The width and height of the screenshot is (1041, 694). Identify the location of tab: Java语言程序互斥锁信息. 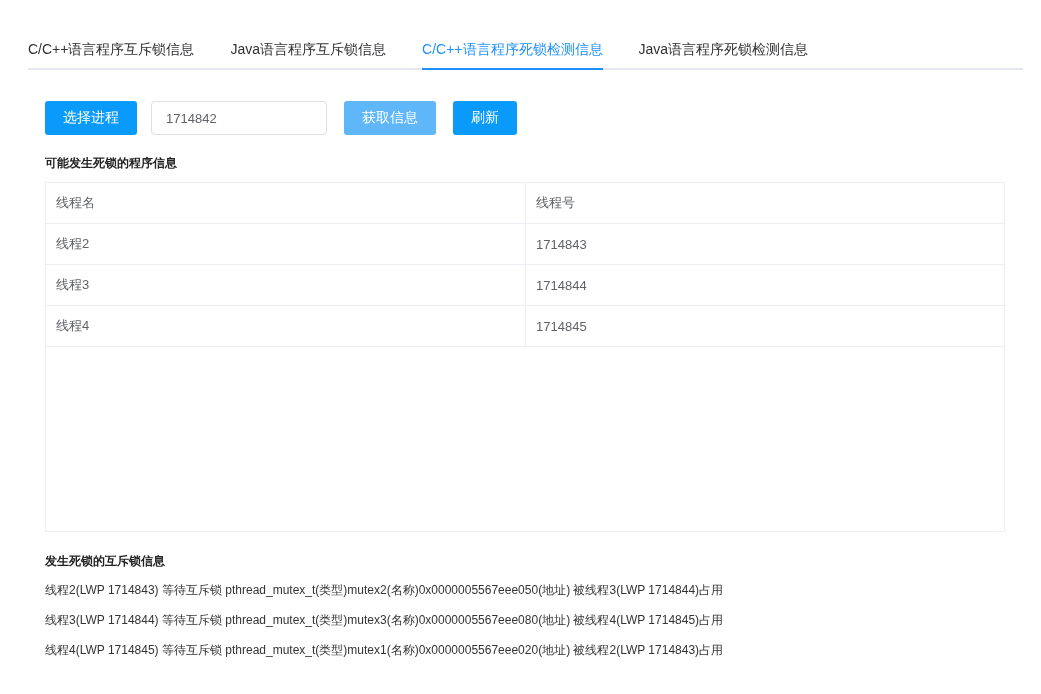
(308, 53).